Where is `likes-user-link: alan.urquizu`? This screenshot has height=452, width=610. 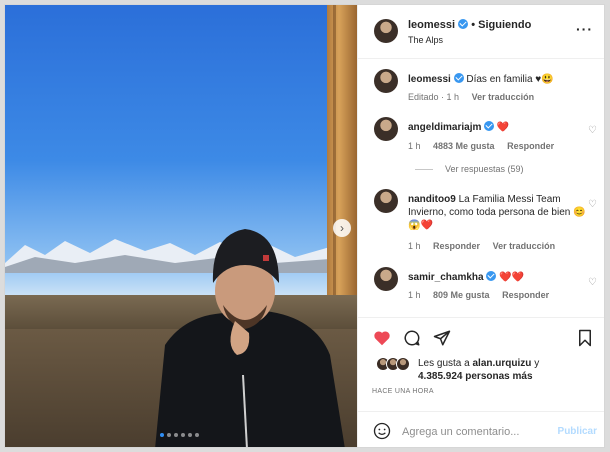 likes-user-link: alan.urquizu is located at coordinates (502, 363).